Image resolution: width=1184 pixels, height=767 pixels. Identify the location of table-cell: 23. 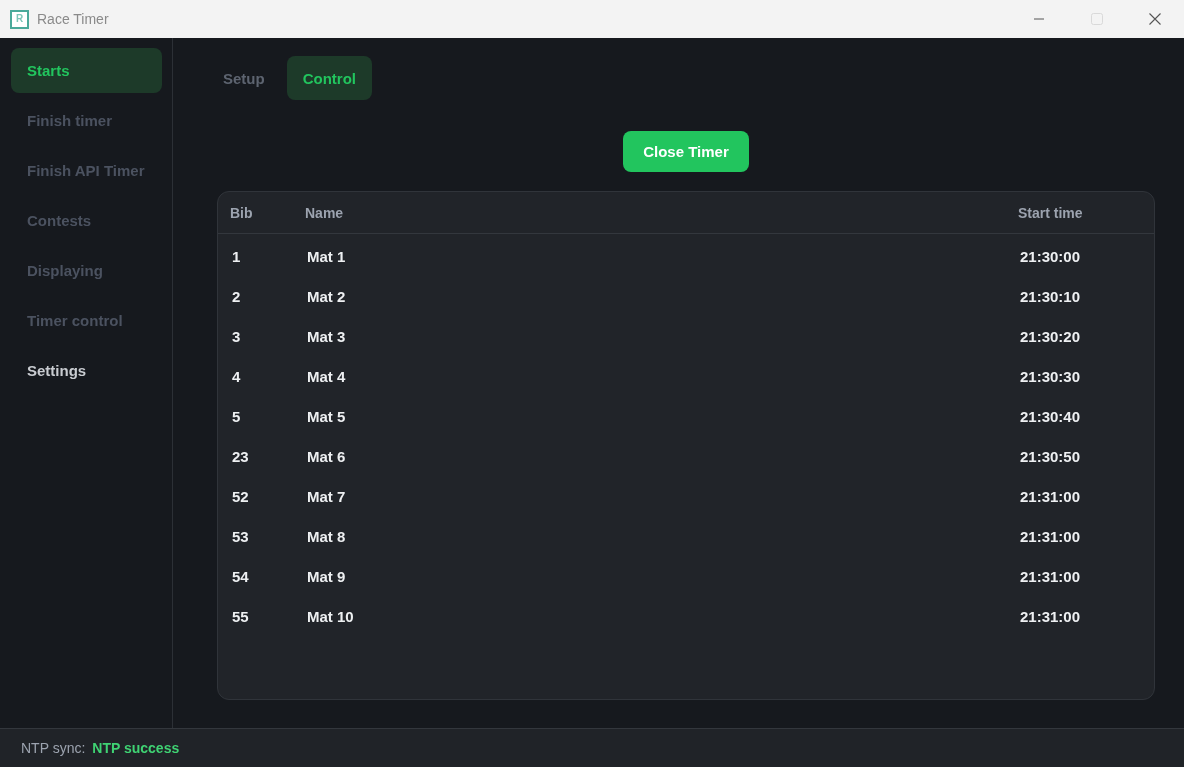
(240, 456).